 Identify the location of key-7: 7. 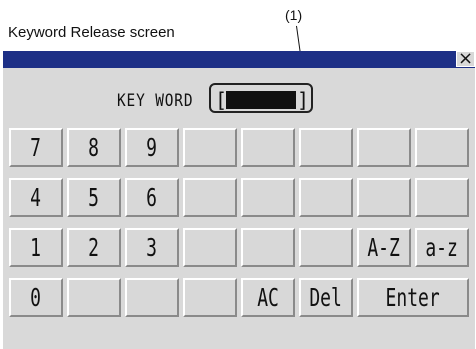
(36, 147).